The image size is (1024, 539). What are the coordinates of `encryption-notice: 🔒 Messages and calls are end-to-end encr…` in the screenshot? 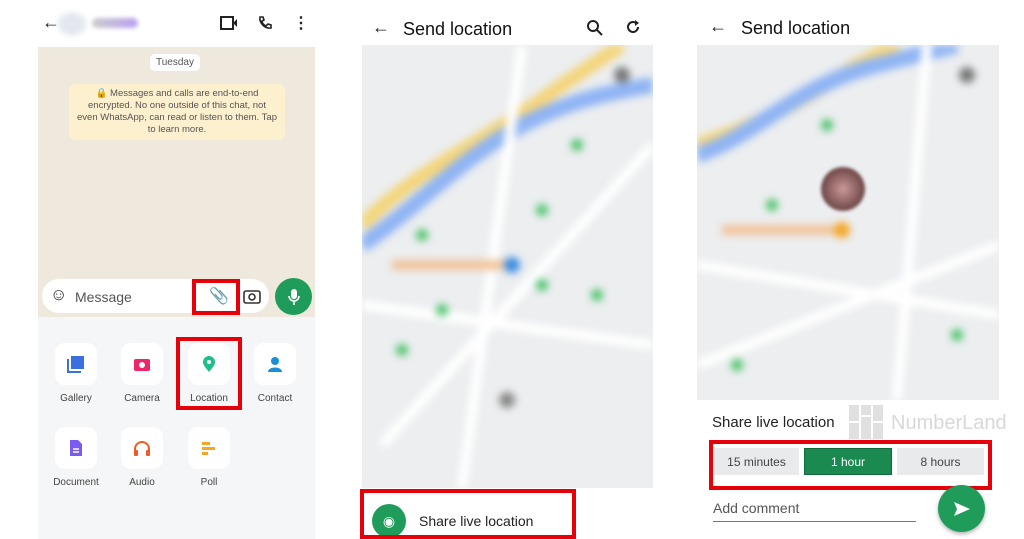 It's located at (177, 112).